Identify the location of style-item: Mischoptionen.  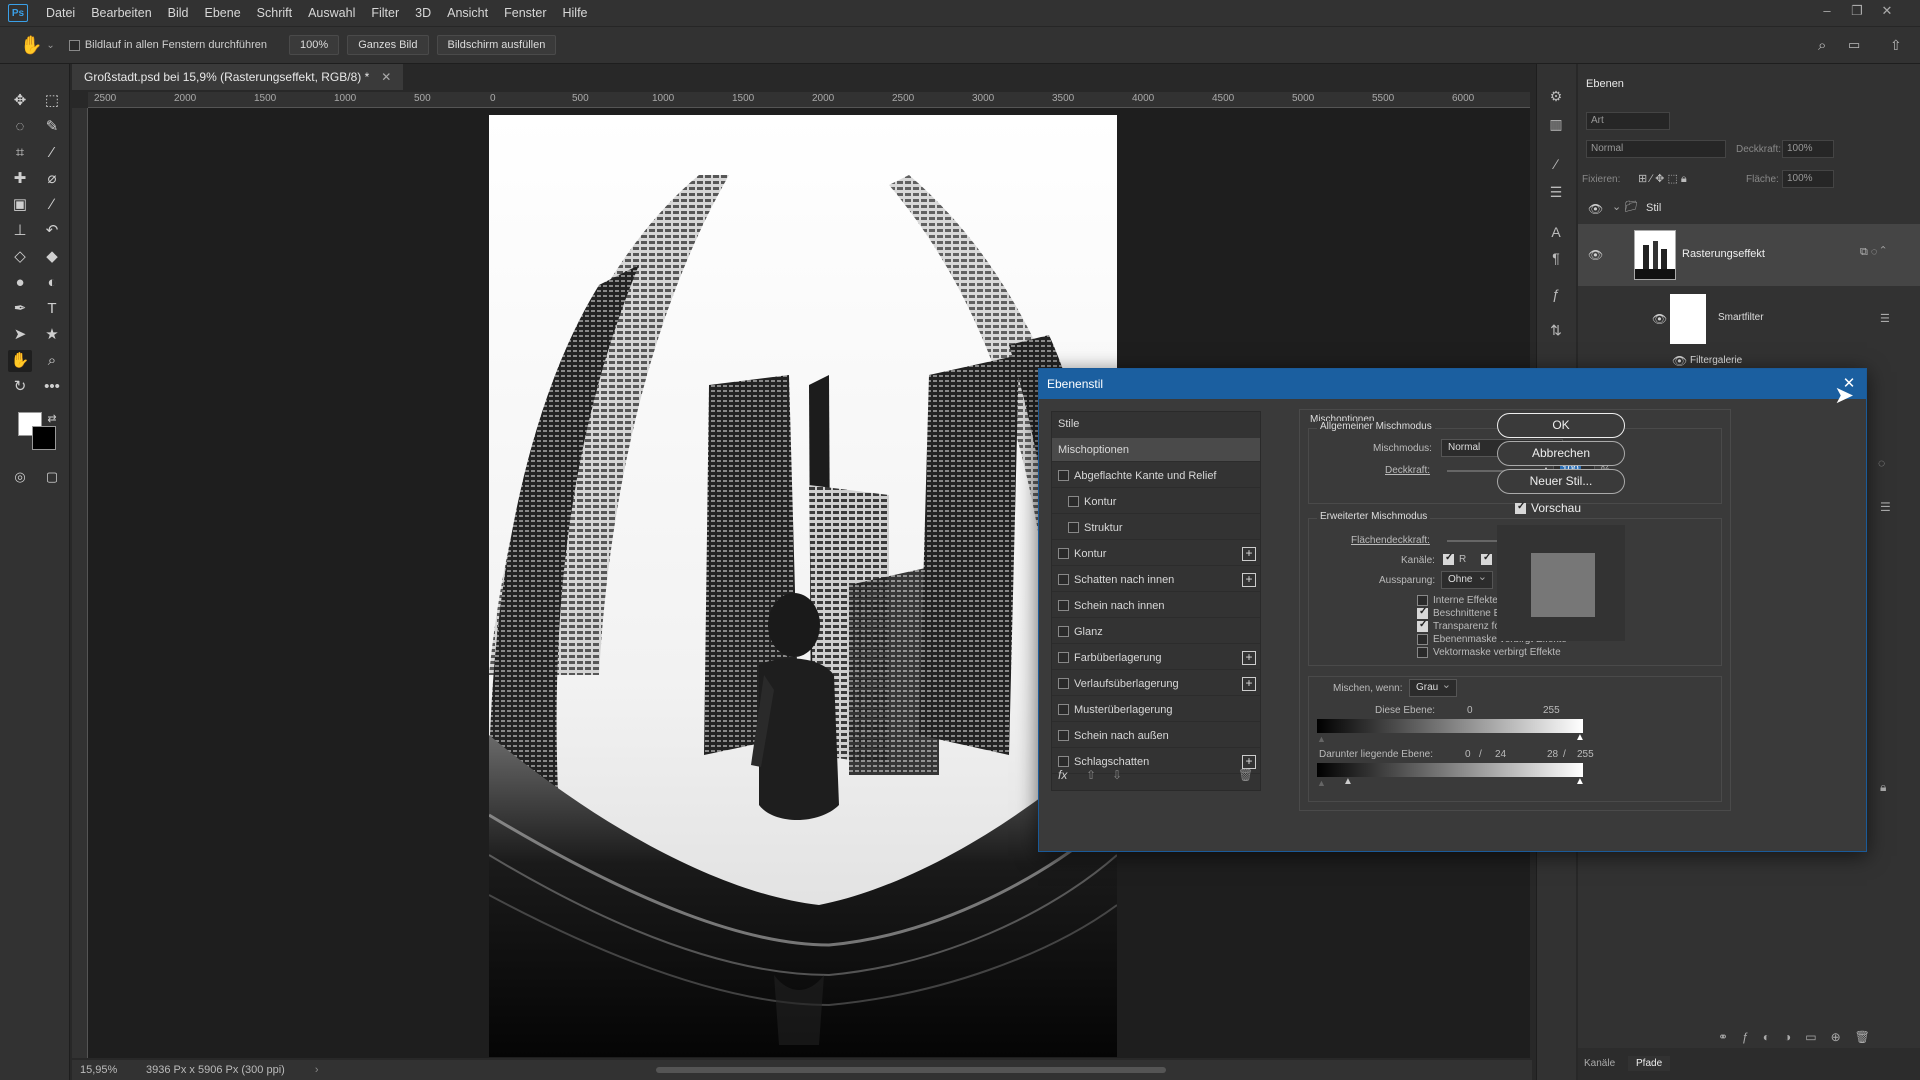
(1156, 450).